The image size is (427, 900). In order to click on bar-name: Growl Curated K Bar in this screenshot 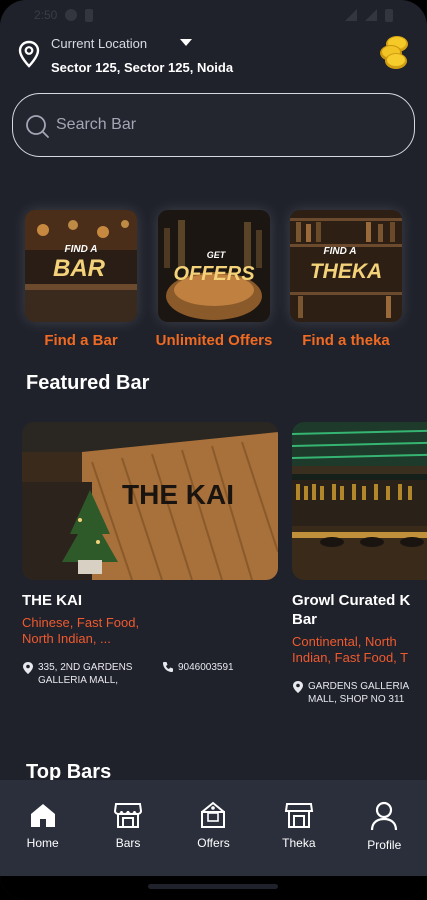, I will do `click(351, 610)`.